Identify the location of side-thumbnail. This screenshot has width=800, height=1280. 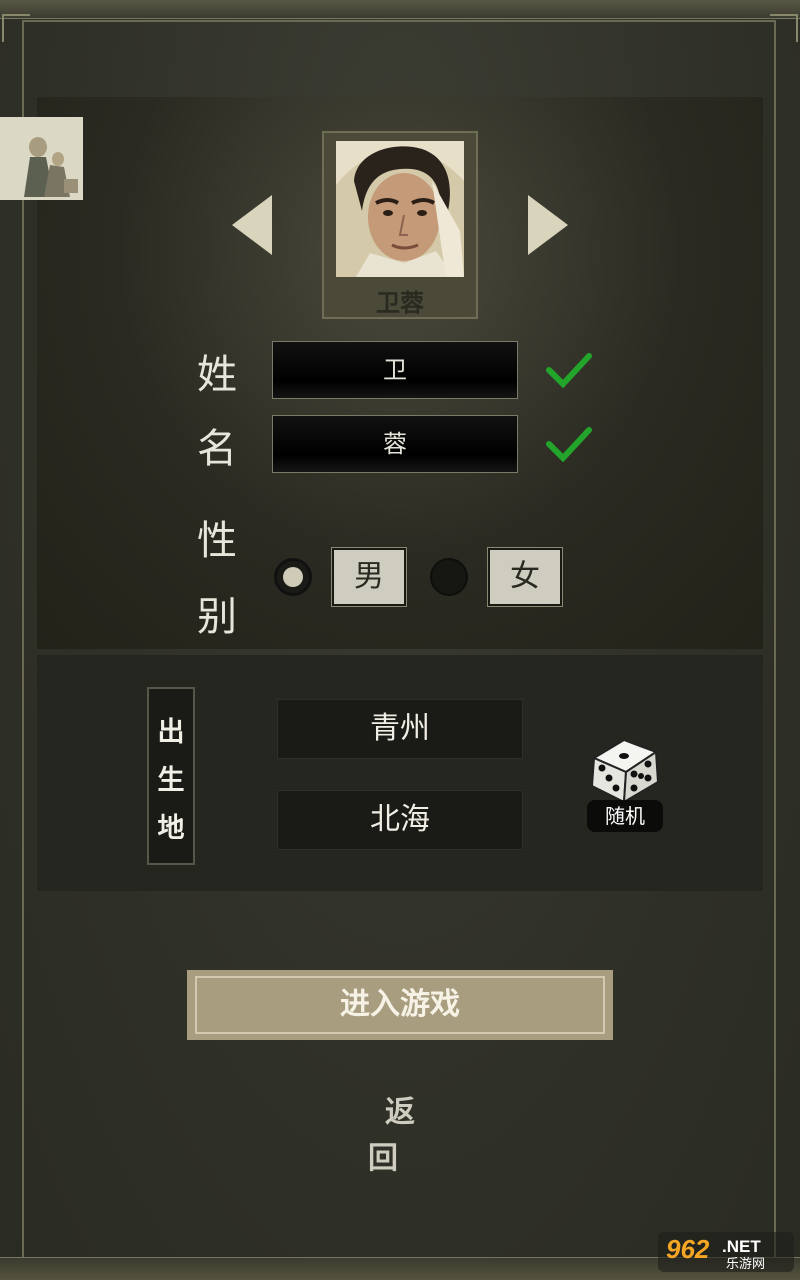
(41, 158).